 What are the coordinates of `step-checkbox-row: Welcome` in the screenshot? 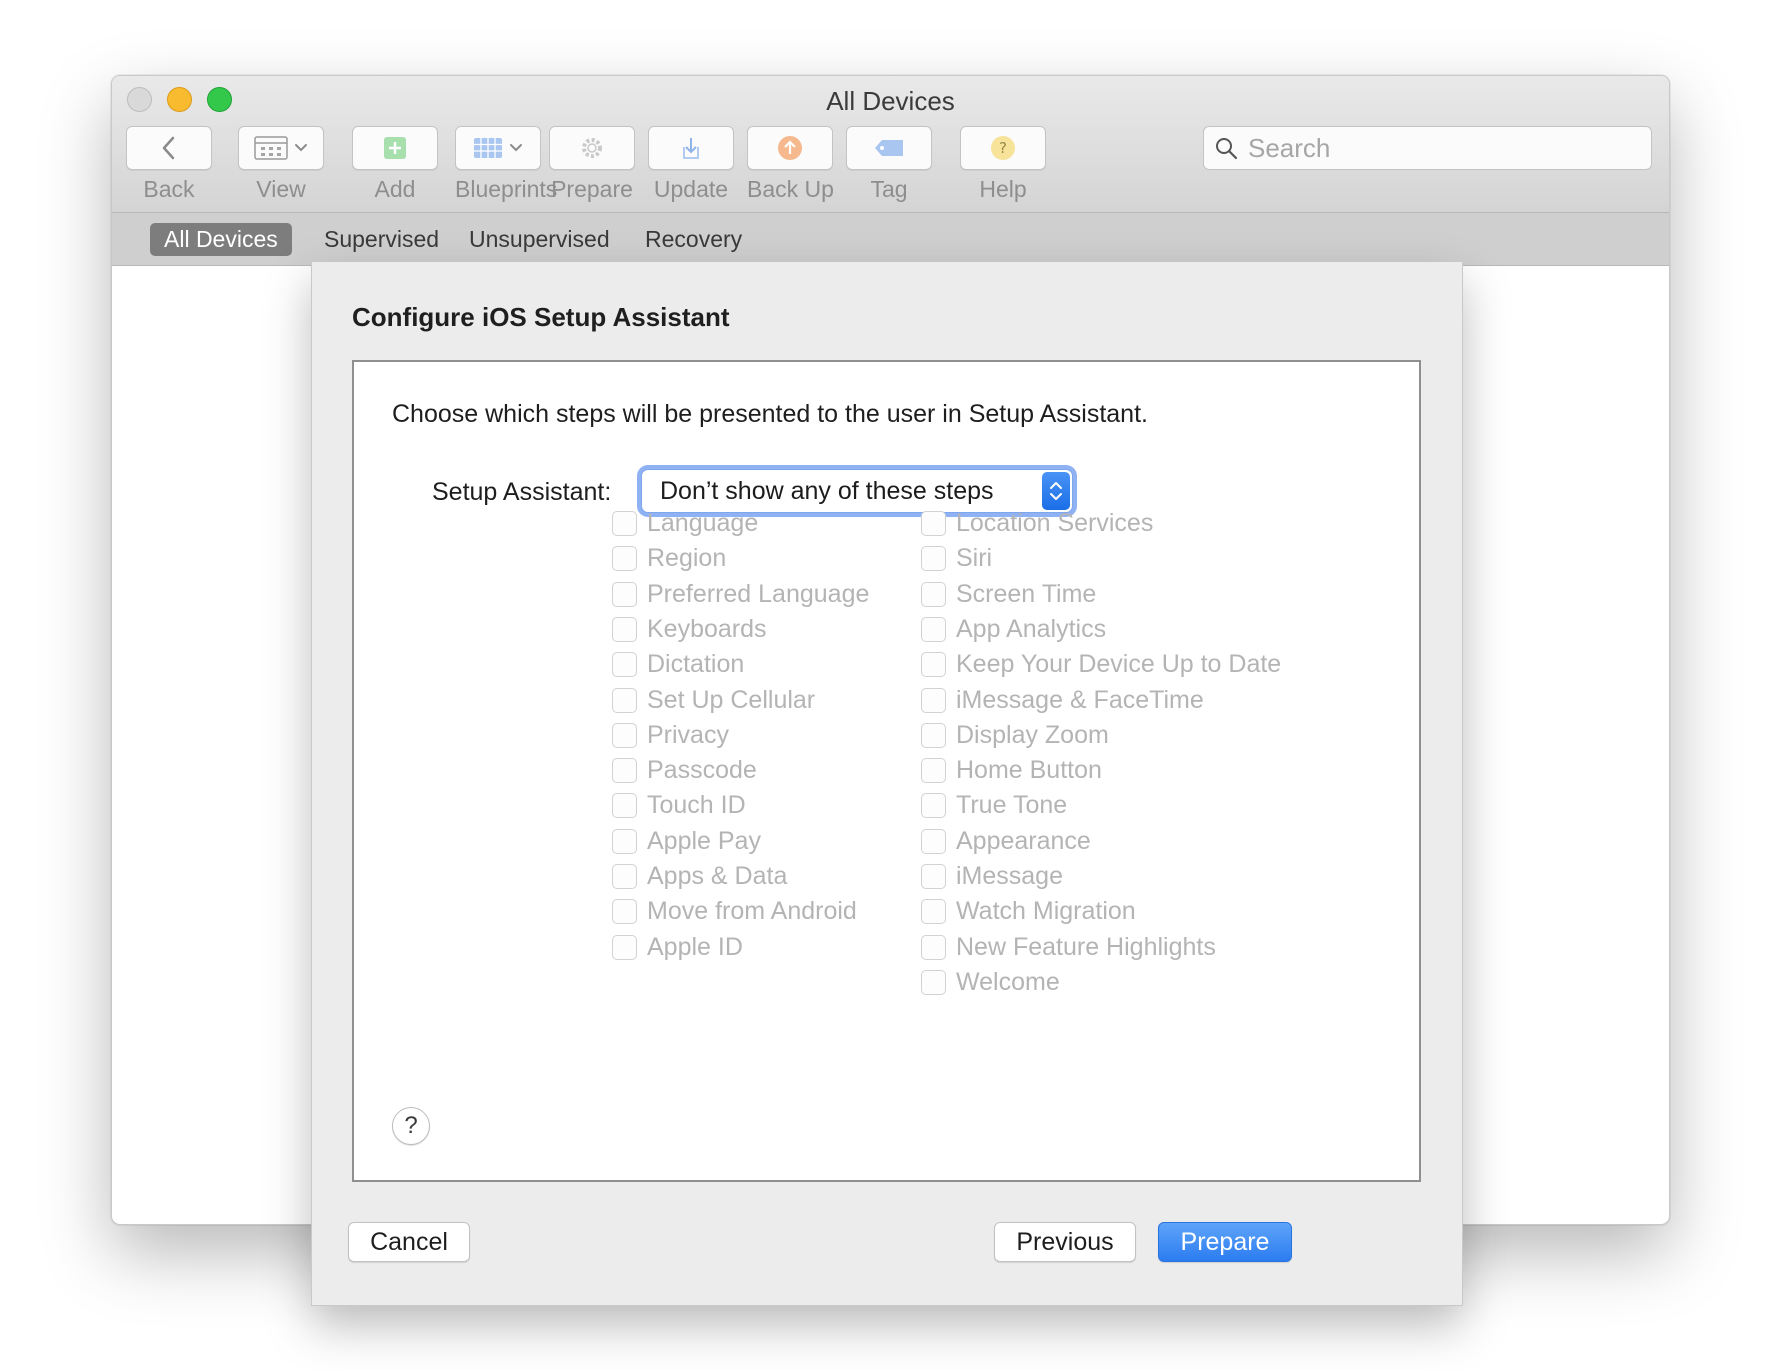 It's located at (990, 982).